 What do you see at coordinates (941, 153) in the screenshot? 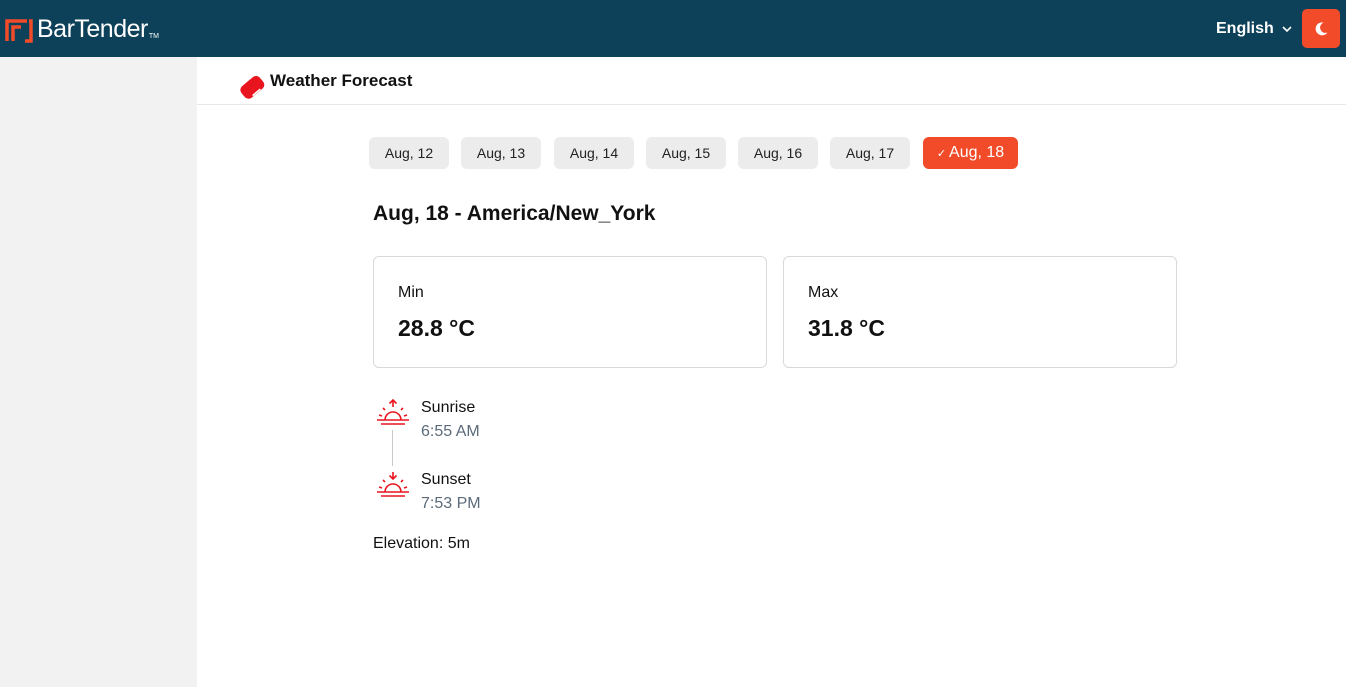
I see `check-icon: ✓` at bounding box center [941, 153].